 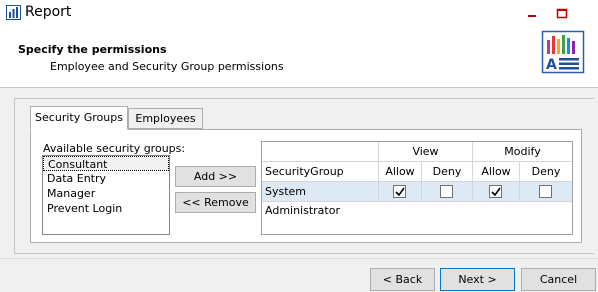 I want to click on title-bar: Report, so click(x=299, y=13).